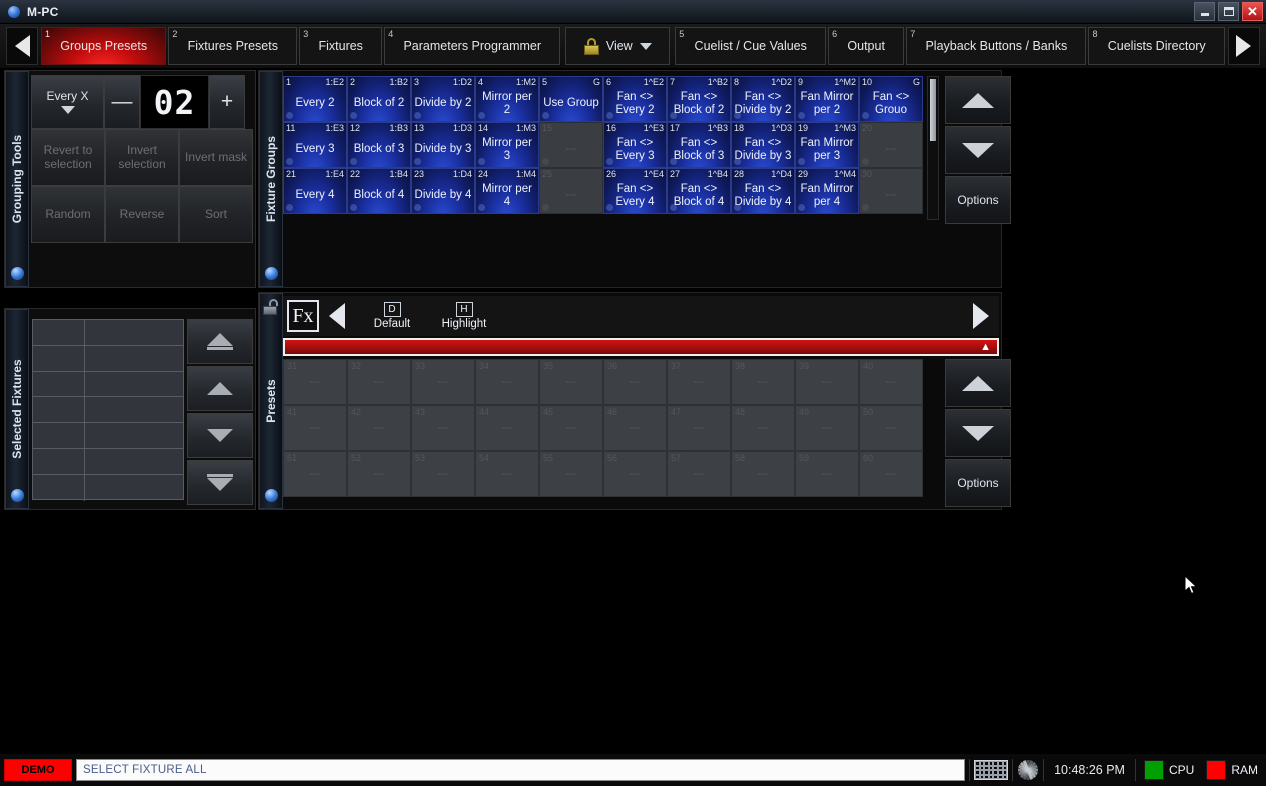 This screenshot has height=786, width=1266. What do you see at coordinates (635, 191) in the screenshot?
I see `fixture-group-cell-26: 26 1^E4 Fan <> Every 4` at bounding box center [635, 191].